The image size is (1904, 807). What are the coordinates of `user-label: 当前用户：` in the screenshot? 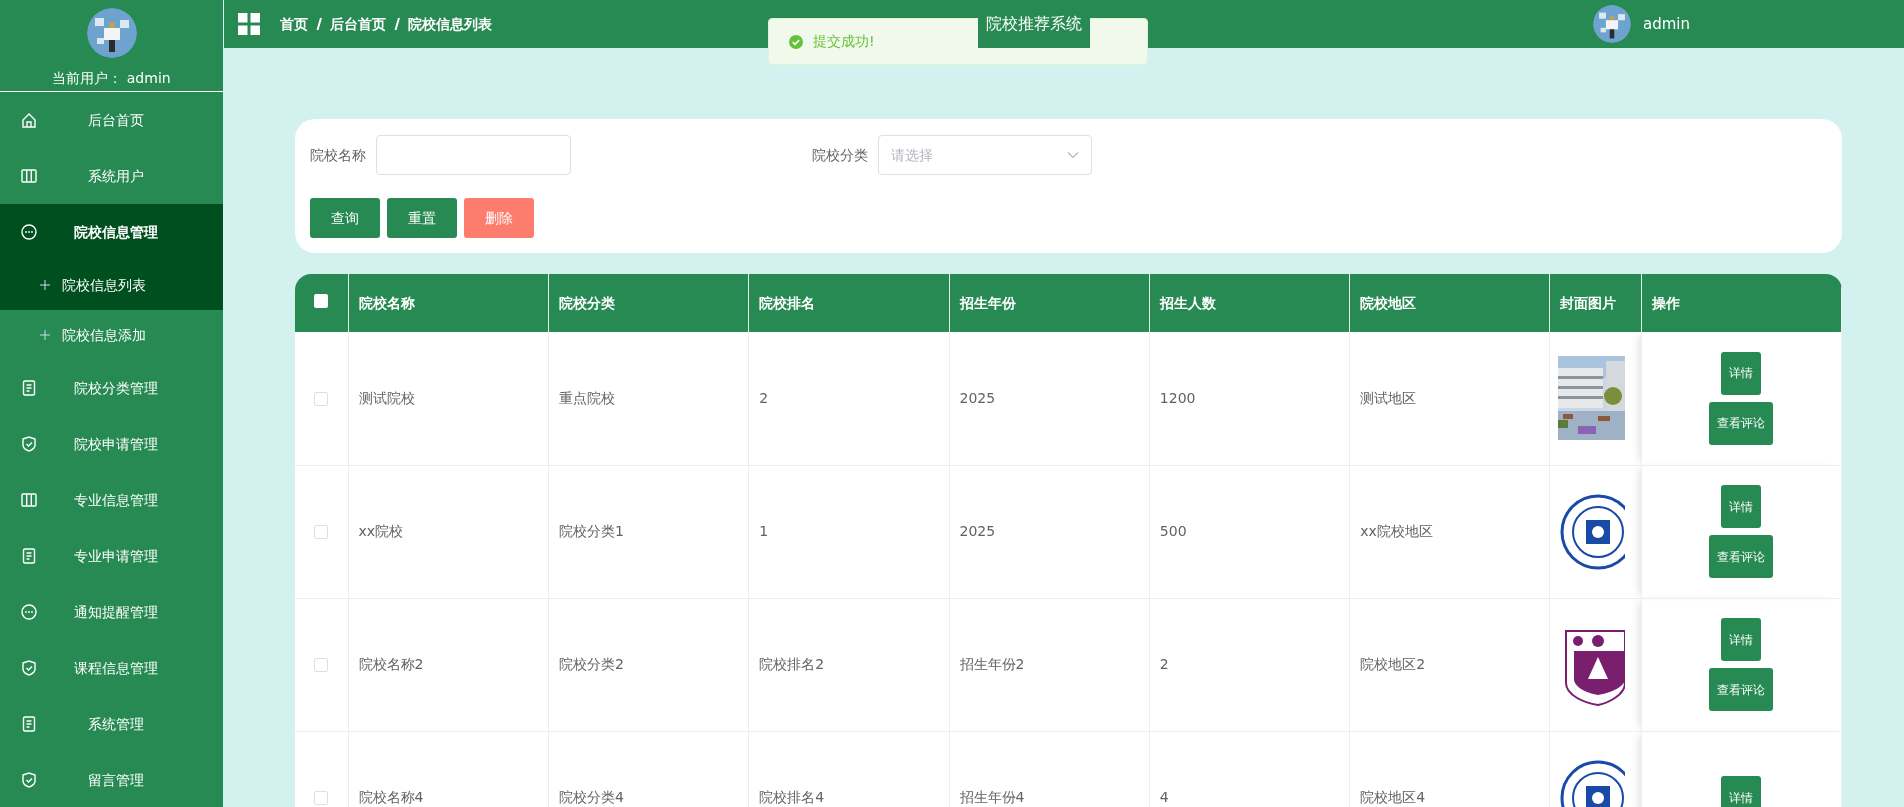 It's located at (87, 78).